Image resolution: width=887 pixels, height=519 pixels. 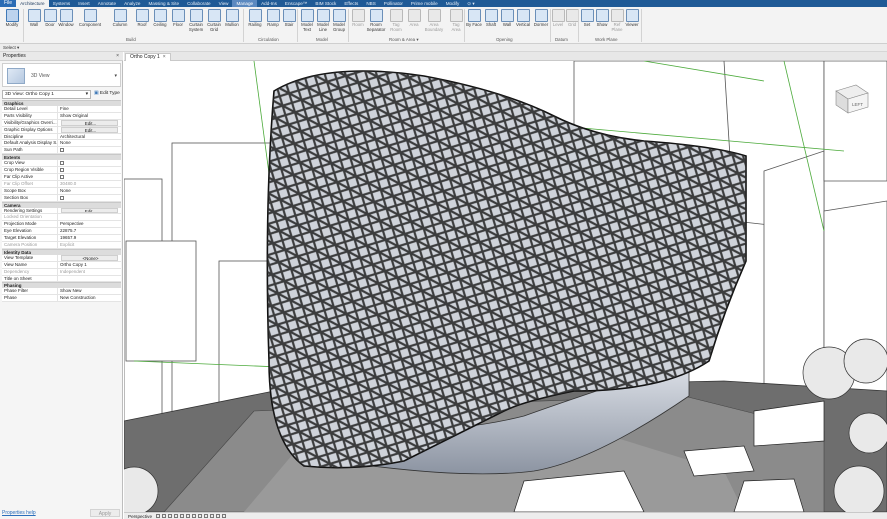 I want to click on instance-selector: 3D View: Ortho Copy 1 ▾, so click(x=46, y=94).